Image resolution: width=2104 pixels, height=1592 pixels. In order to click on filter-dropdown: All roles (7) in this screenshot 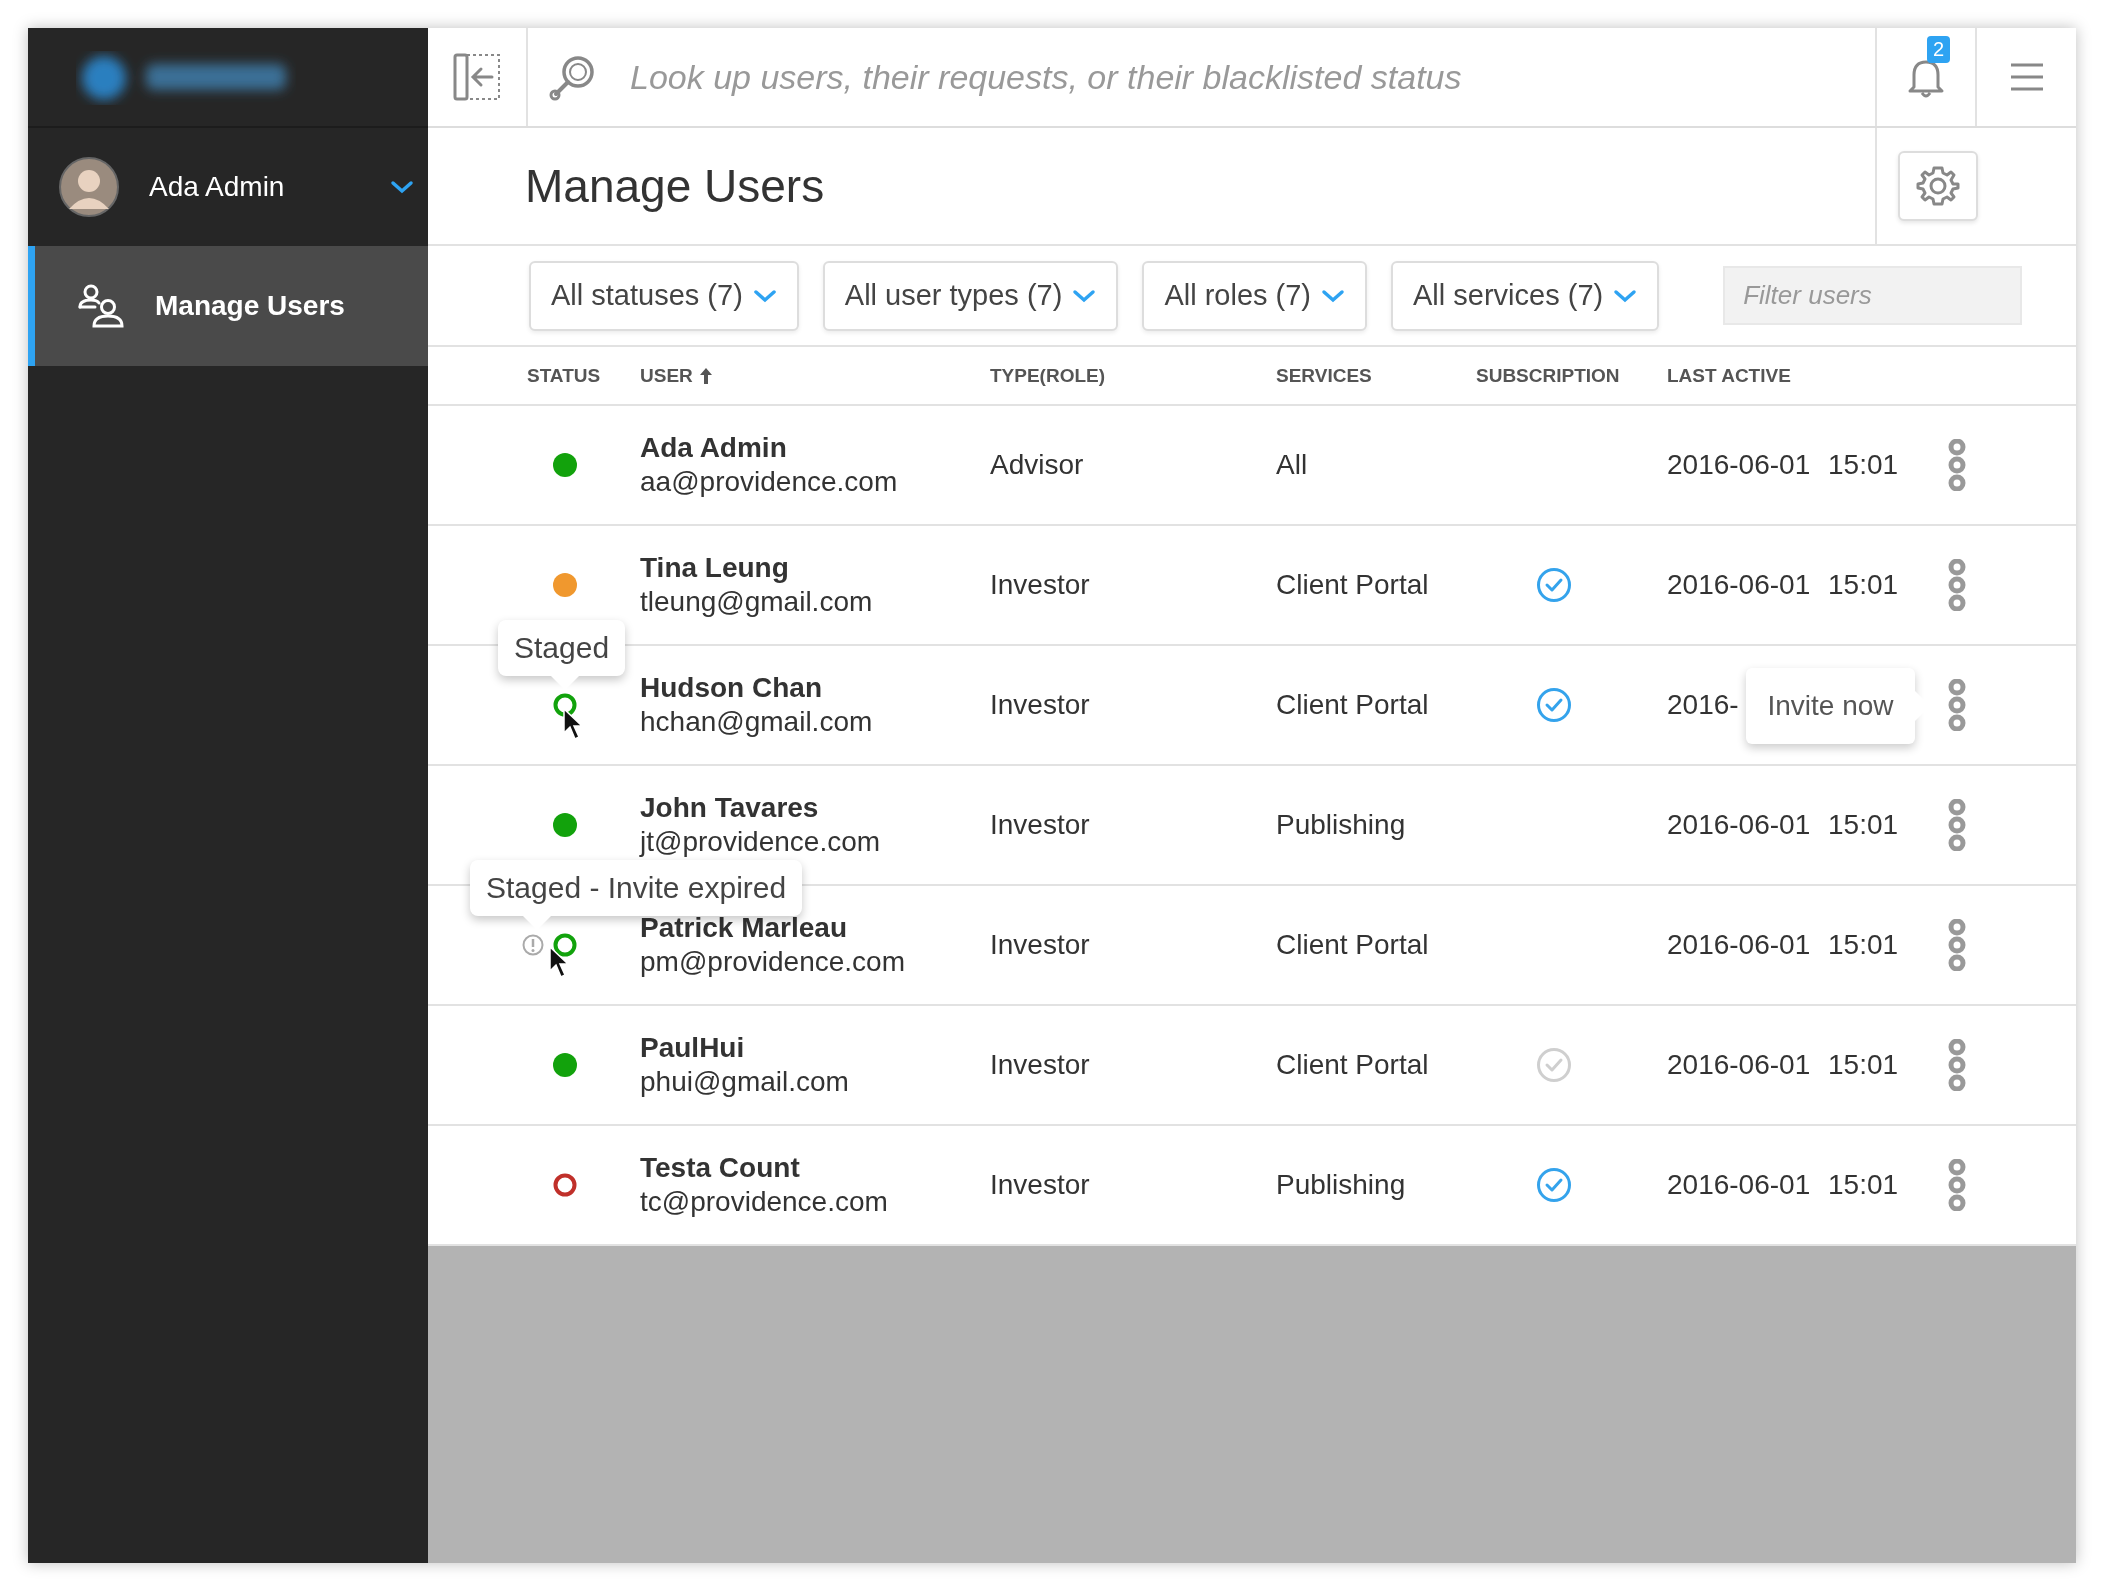, I will do `click(1255, 295)`.